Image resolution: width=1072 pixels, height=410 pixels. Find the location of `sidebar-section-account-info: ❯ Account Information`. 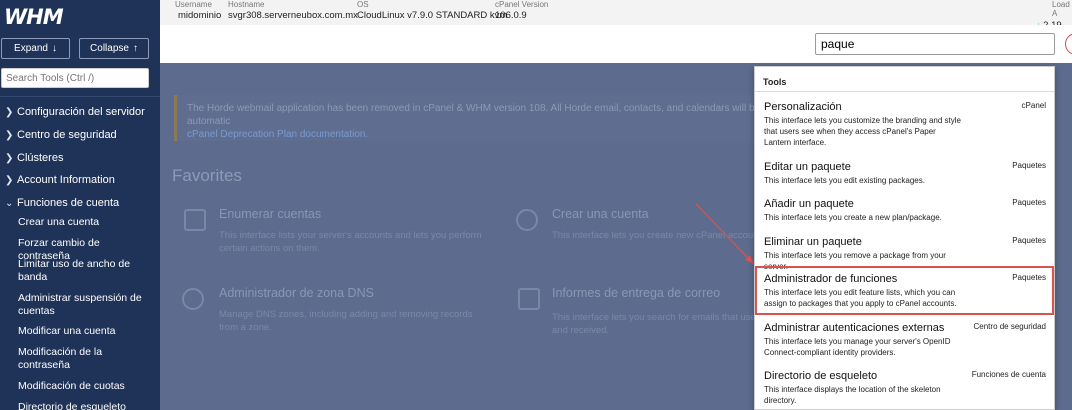

sidebar-section-account-info: ❯ Account Information is located at coordinates (60, 180).